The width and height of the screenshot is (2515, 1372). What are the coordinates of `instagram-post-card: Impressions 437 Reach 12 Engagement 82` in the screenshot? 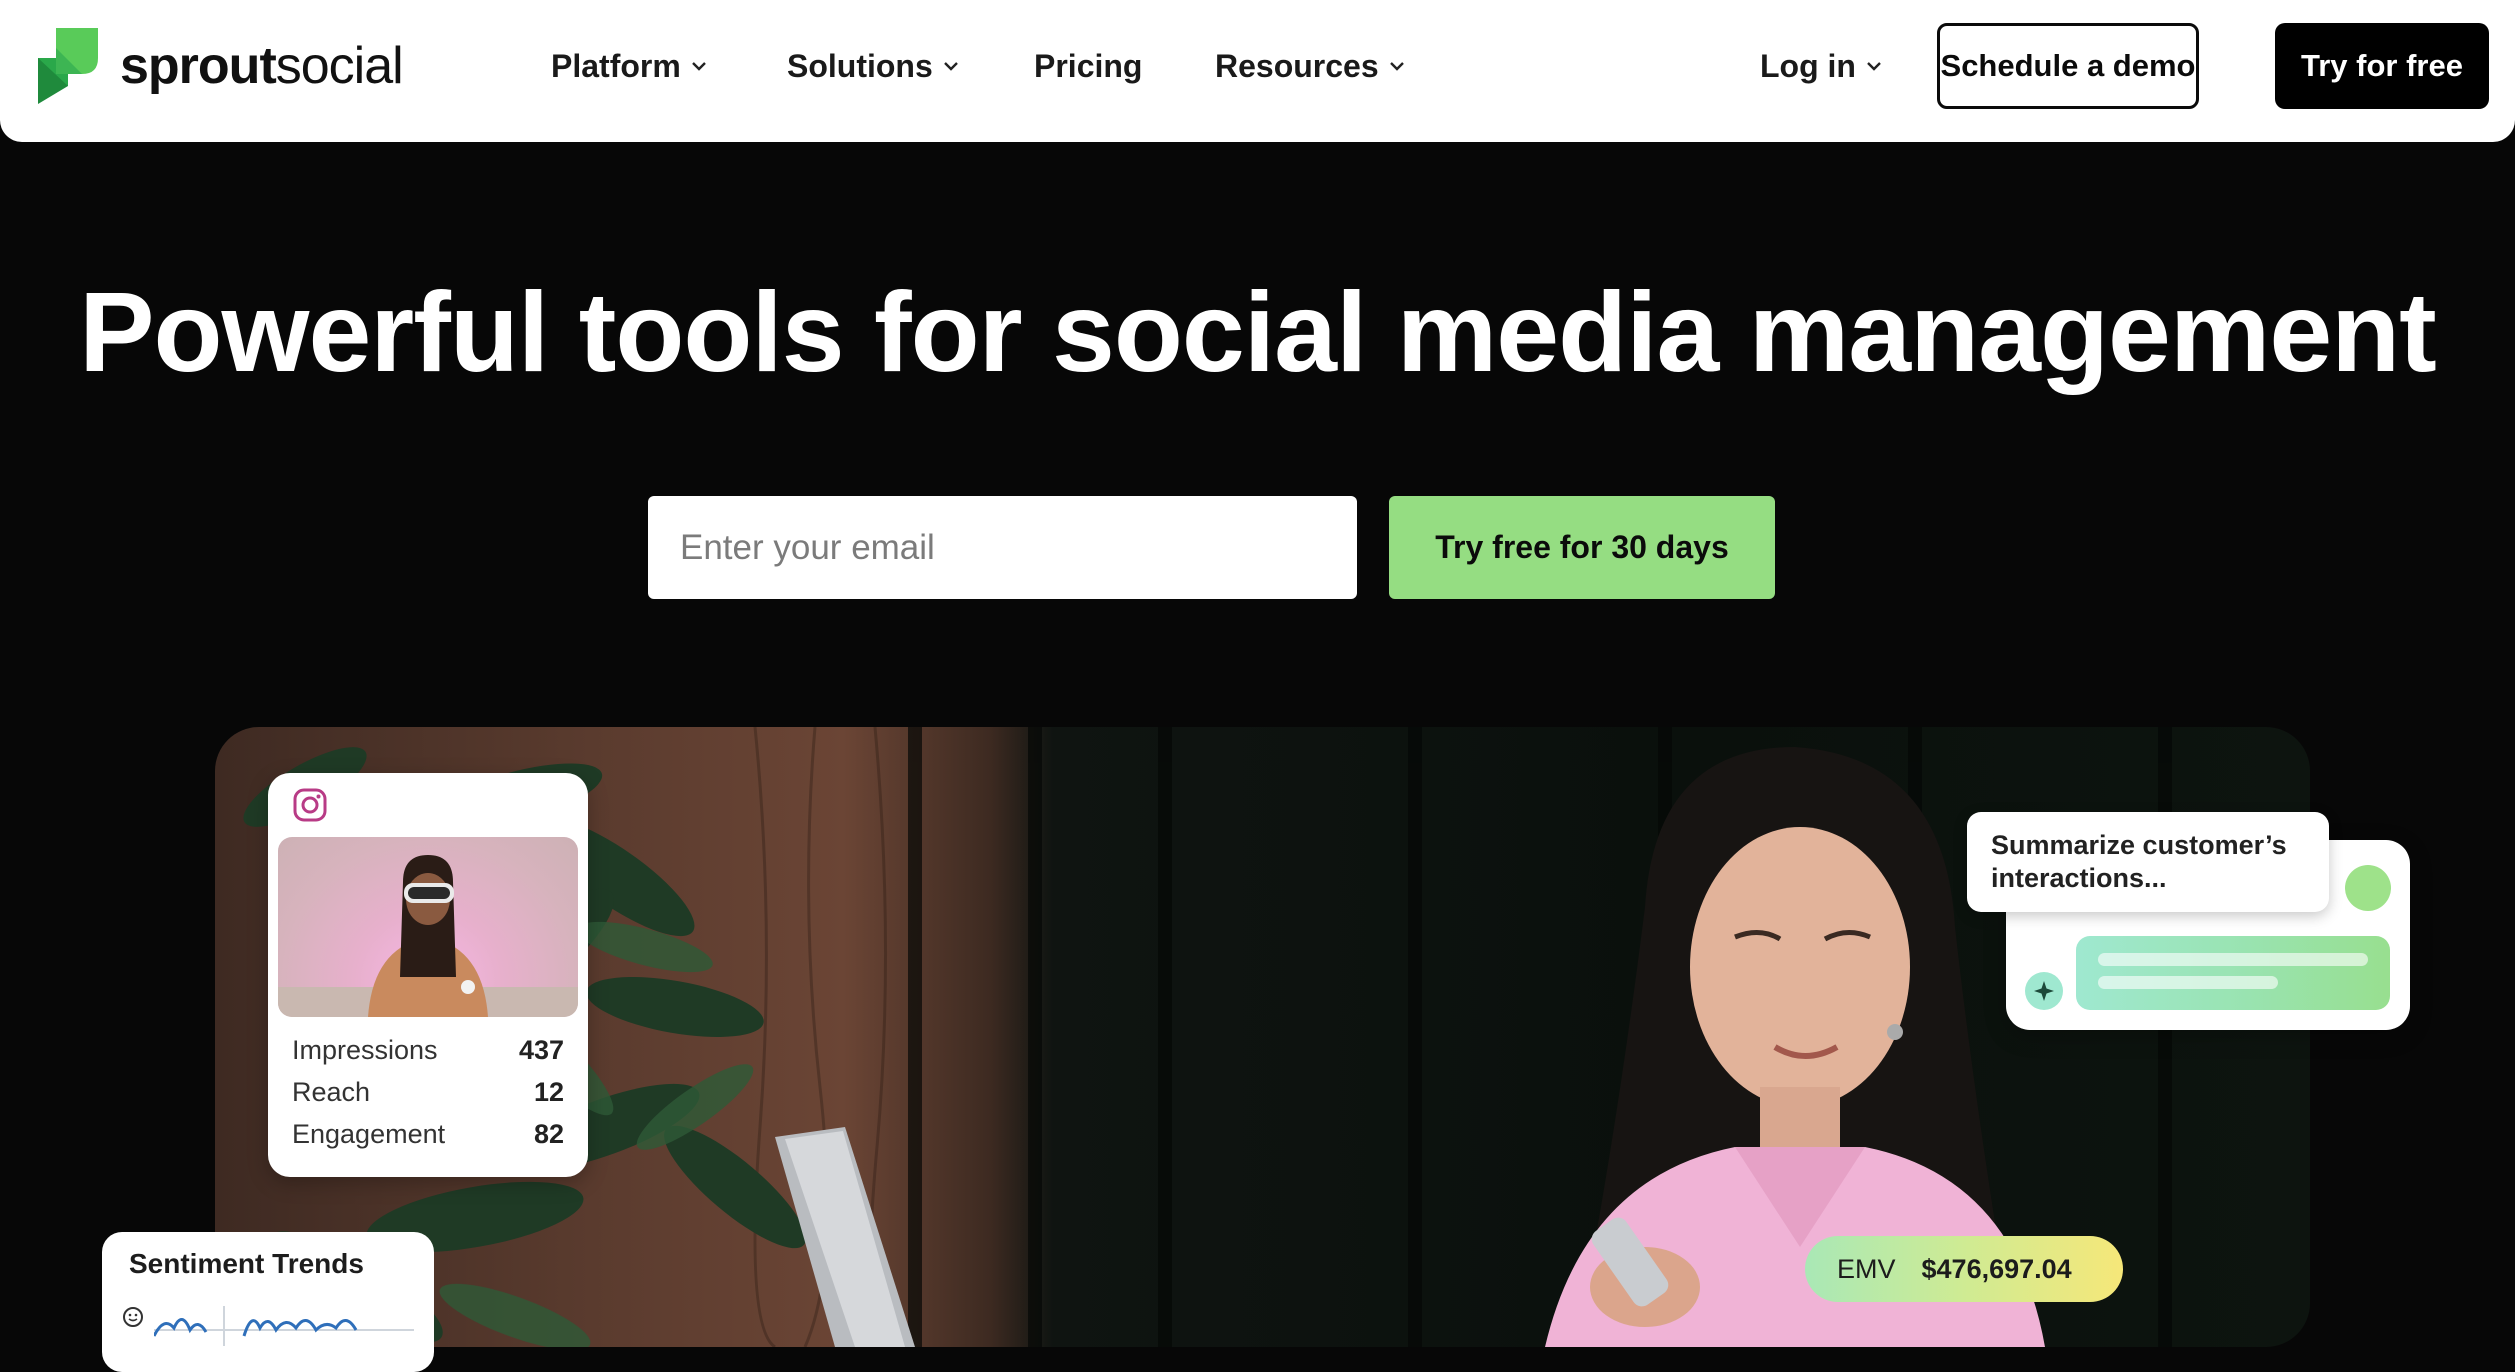 It's located at (428, 975).